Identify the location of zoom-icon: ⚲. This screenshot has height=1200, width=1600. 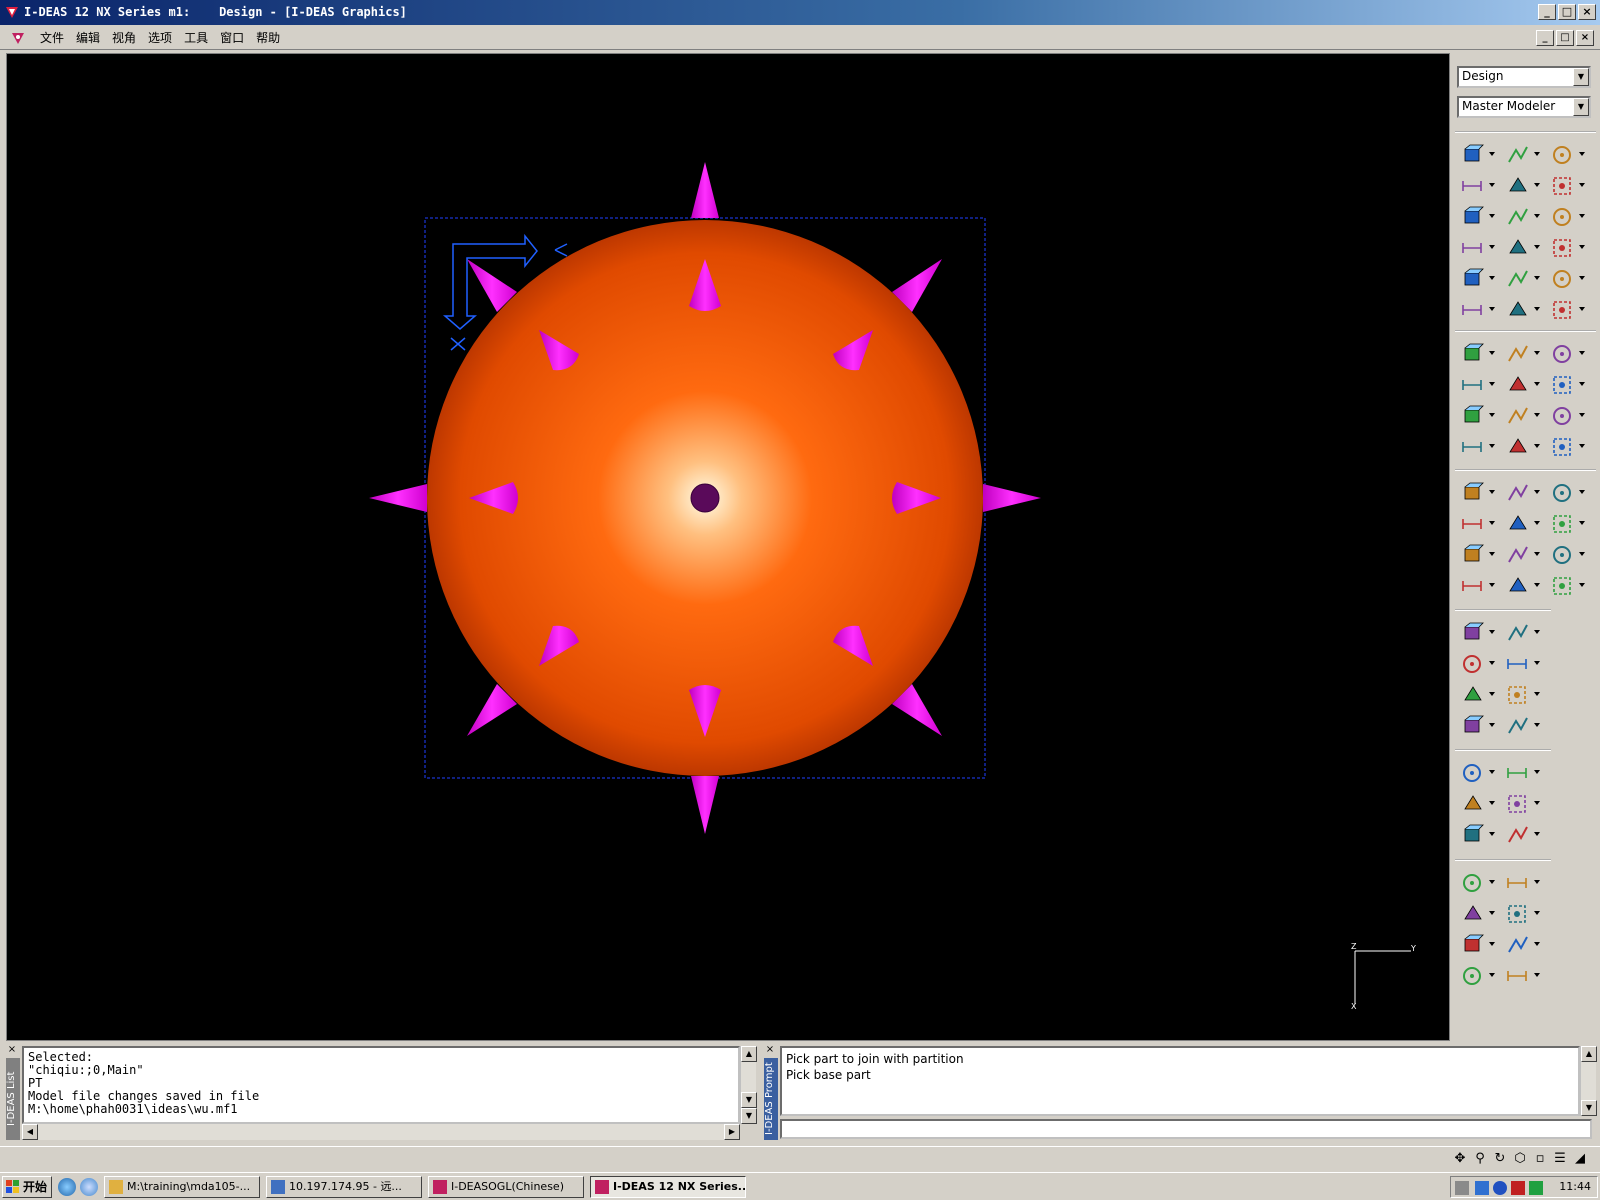
(1480, 1159).